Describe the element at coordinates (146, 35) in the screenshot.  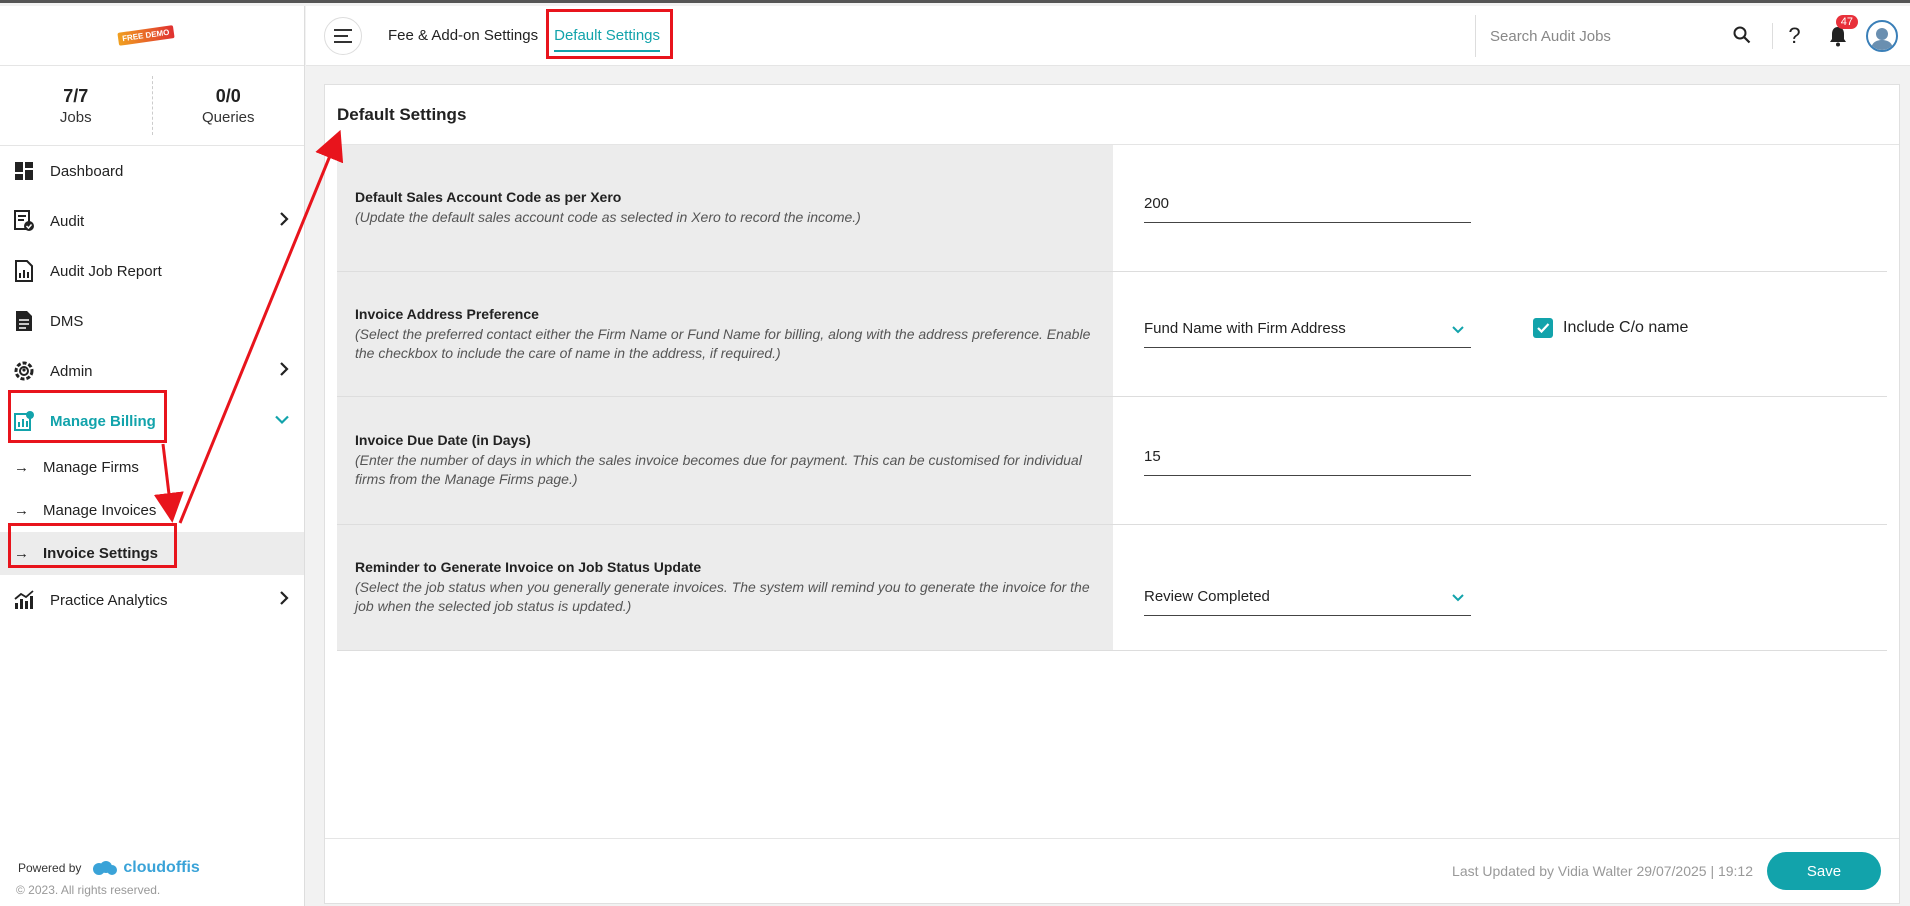
I see `free-demo-logo: FREE DEMO` at that location.